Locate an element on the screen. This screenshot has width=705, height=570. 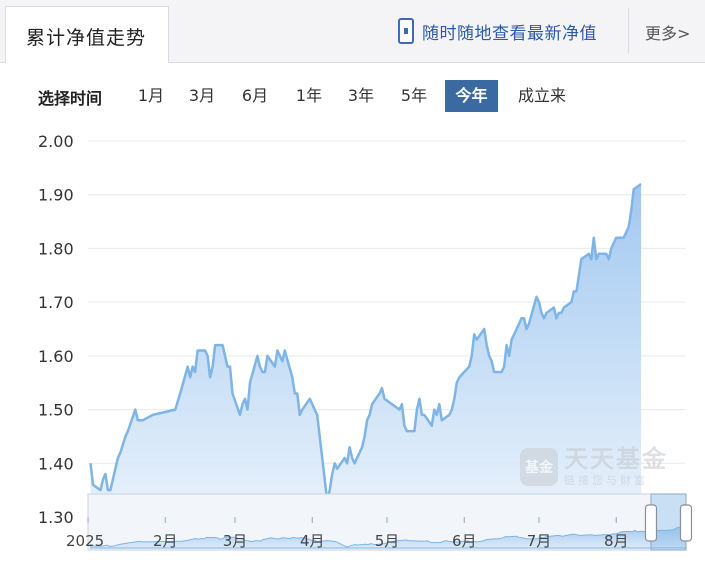
y-tick-label: 1.40 is located at coordinates (56, 463).